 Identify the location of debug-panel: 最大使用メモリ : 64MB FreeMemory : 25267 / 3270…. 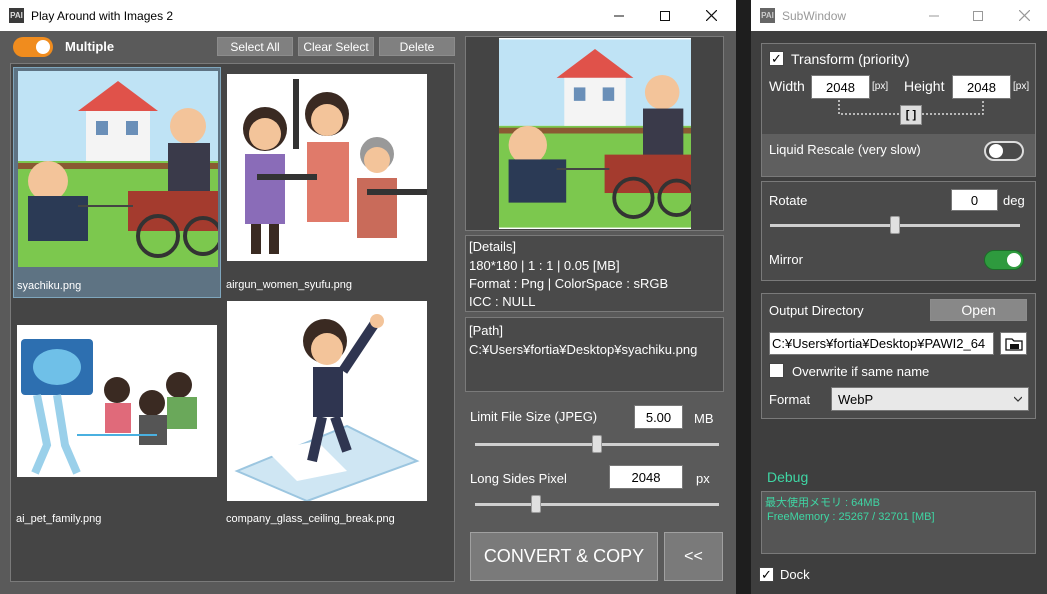
(898, 522).